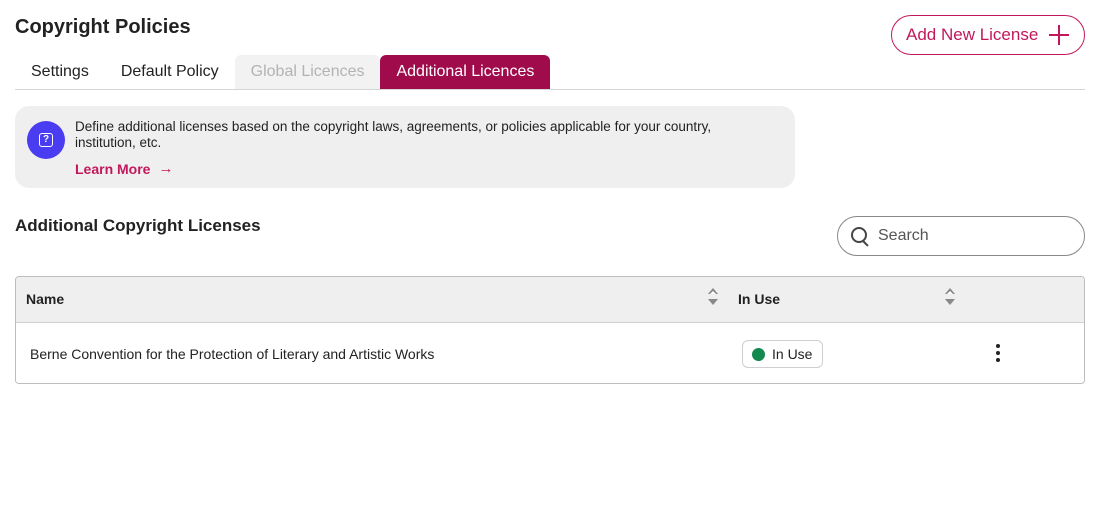 The width and height of the screenshot is (1094, 507). I want to click on tab-global-licences: Global Licences, so click(307, 72).